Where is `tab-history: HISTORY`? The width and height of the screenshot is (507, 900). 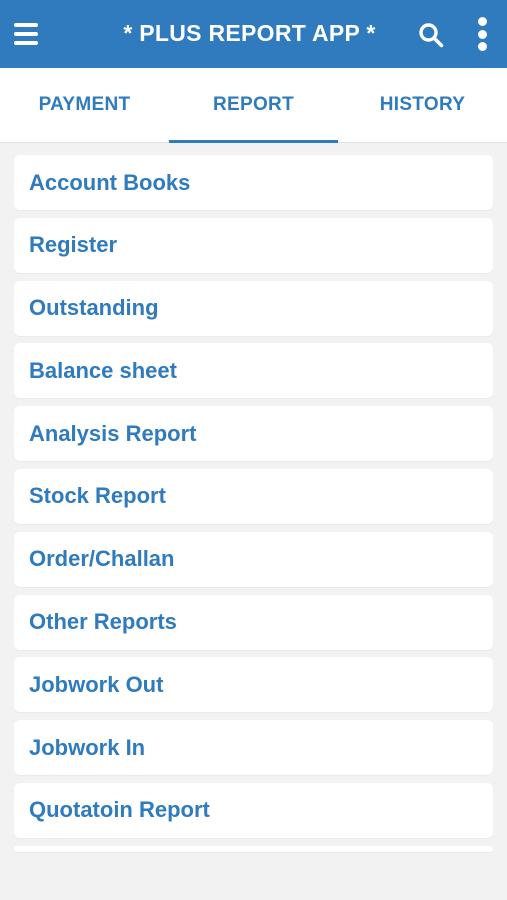 tab-history: HISTORY is located at coordinates (422, 105).